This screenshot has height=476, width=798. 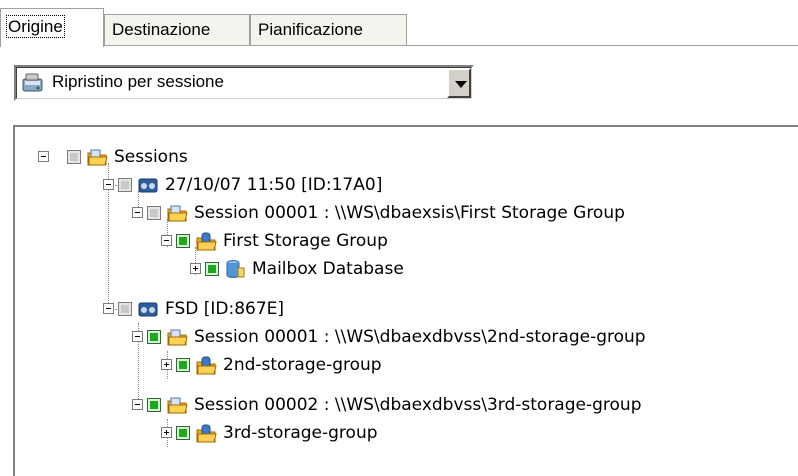 What do you see at coordinates (274, 185) in the screenshot?
I see `tree-node-label: 27/10/07 11:50 [ID:17A0]` at bounding box center [274, 185].